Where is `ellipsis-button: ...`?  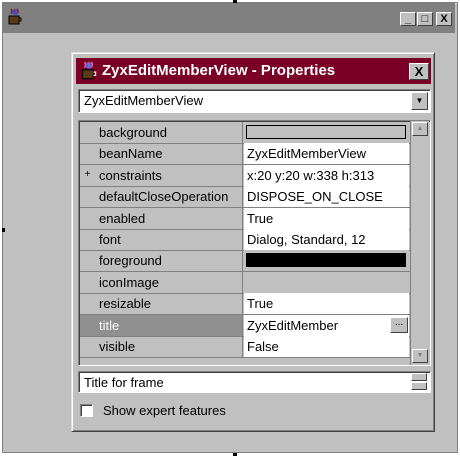
ellipsis-button: ... is located at coordinates (399, 325).